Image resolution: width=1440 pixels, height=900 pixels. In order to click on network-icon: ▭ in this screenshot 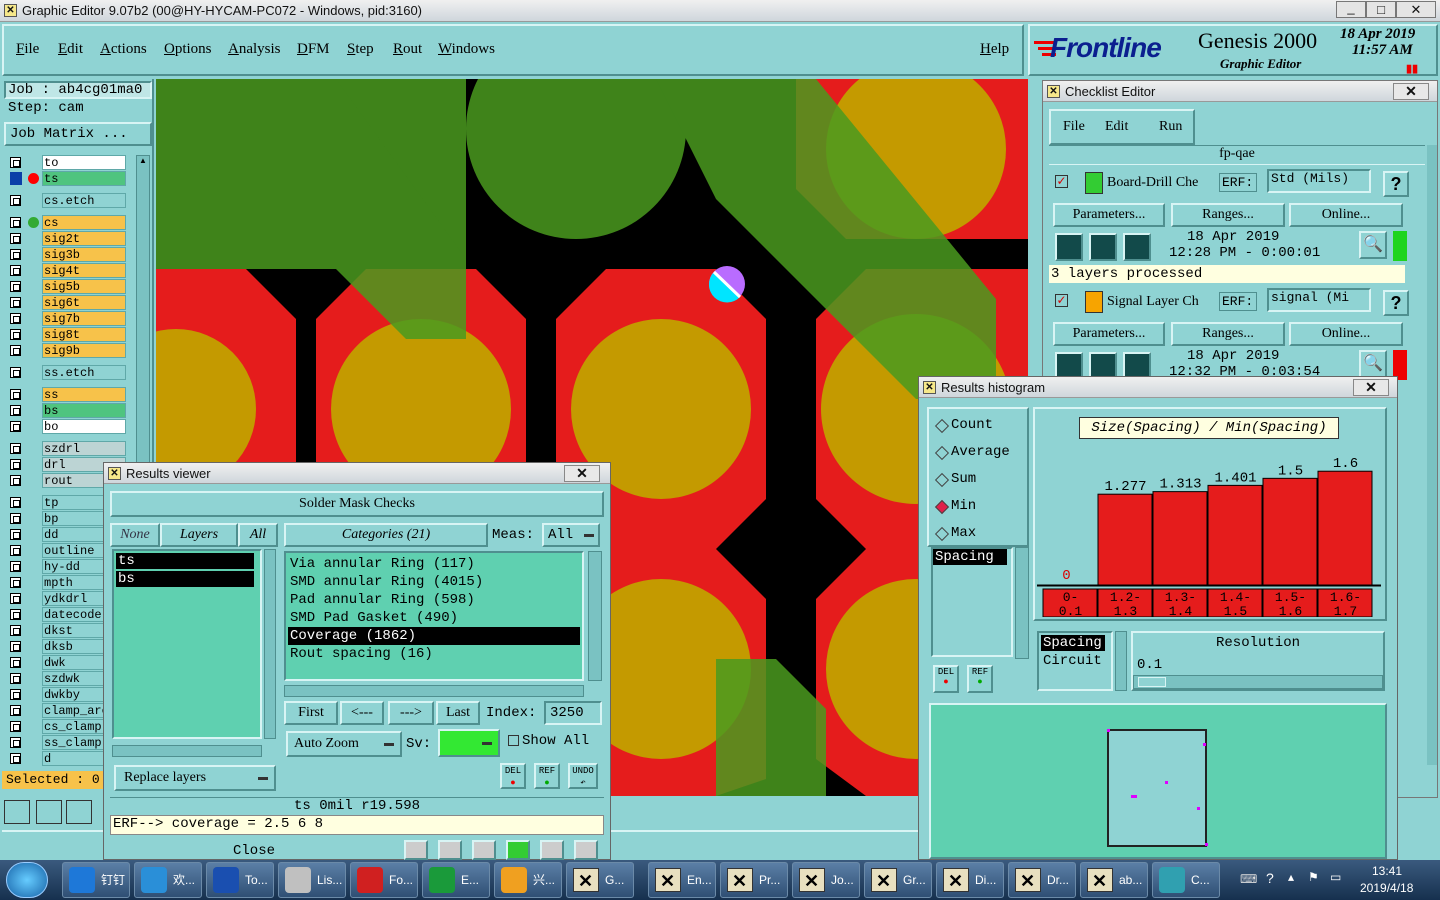, I will do `click(1335, 877)`.